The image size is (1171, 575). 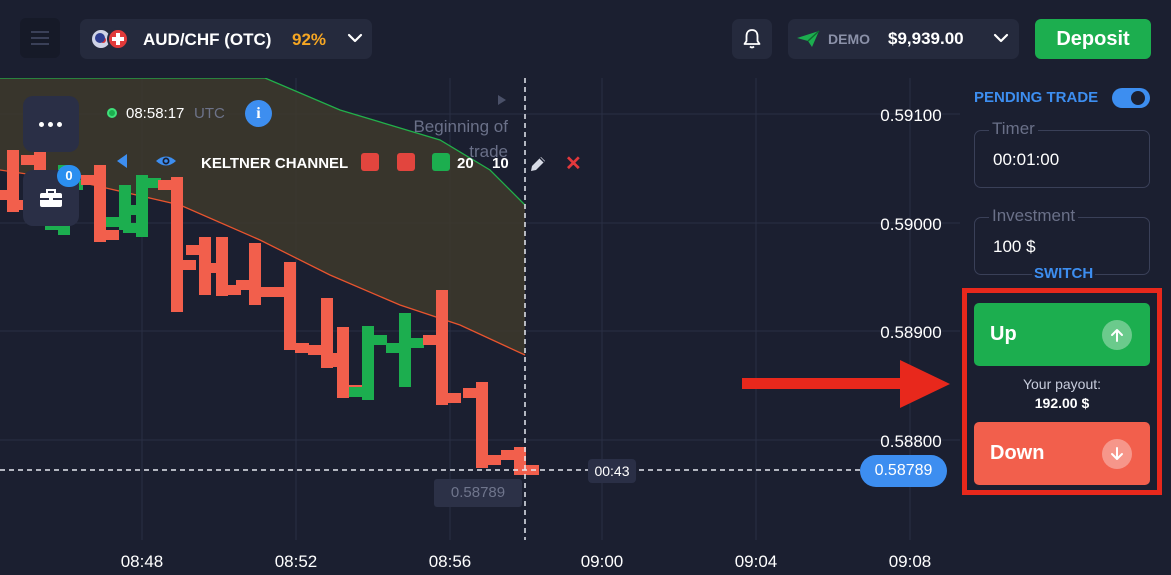 What do you see at coordinates (756, 561) in the screenshot?
I see `time-axis-label: 09:04` at bounding box center [756, 561].